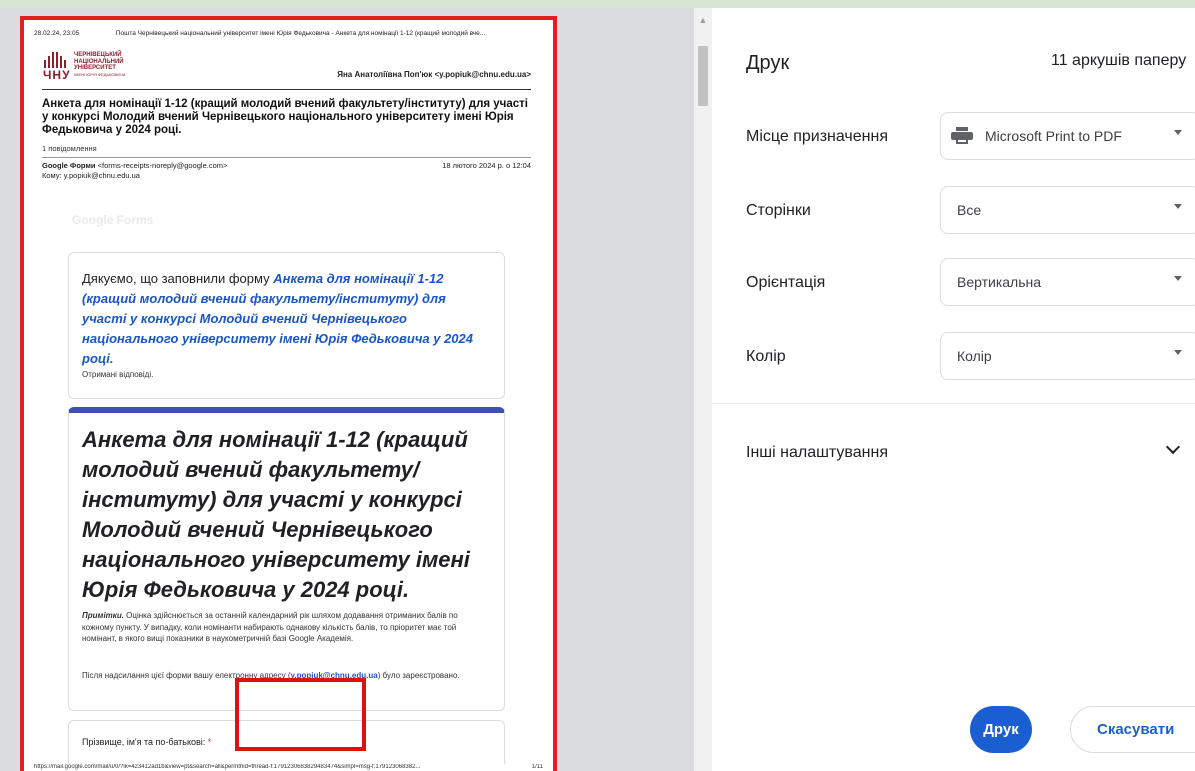 Image resolution: width=1195 pixels, height=771 pixels. I want to click on pages-select: Все, so click(1067, 210).